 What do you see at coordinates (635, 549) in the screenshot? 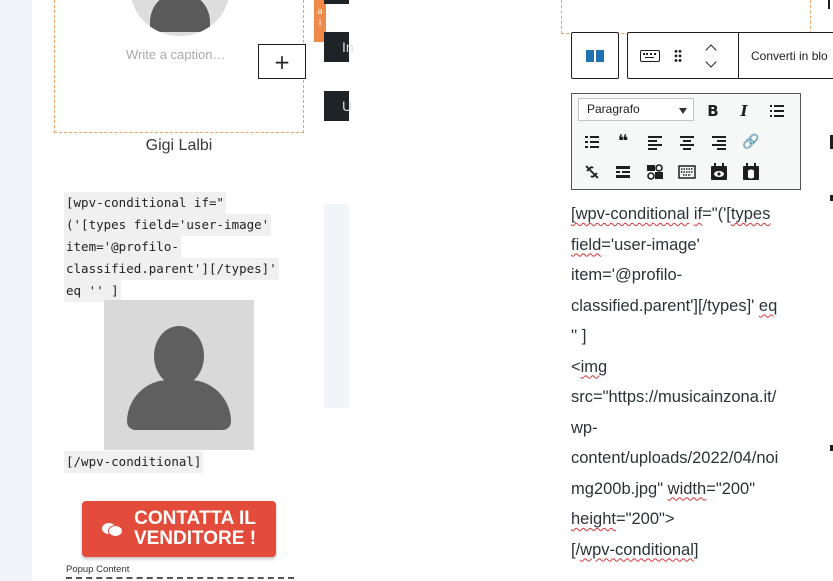
I see `editor-line: [/wpv-conditional]` at bounding box center [635, 549].